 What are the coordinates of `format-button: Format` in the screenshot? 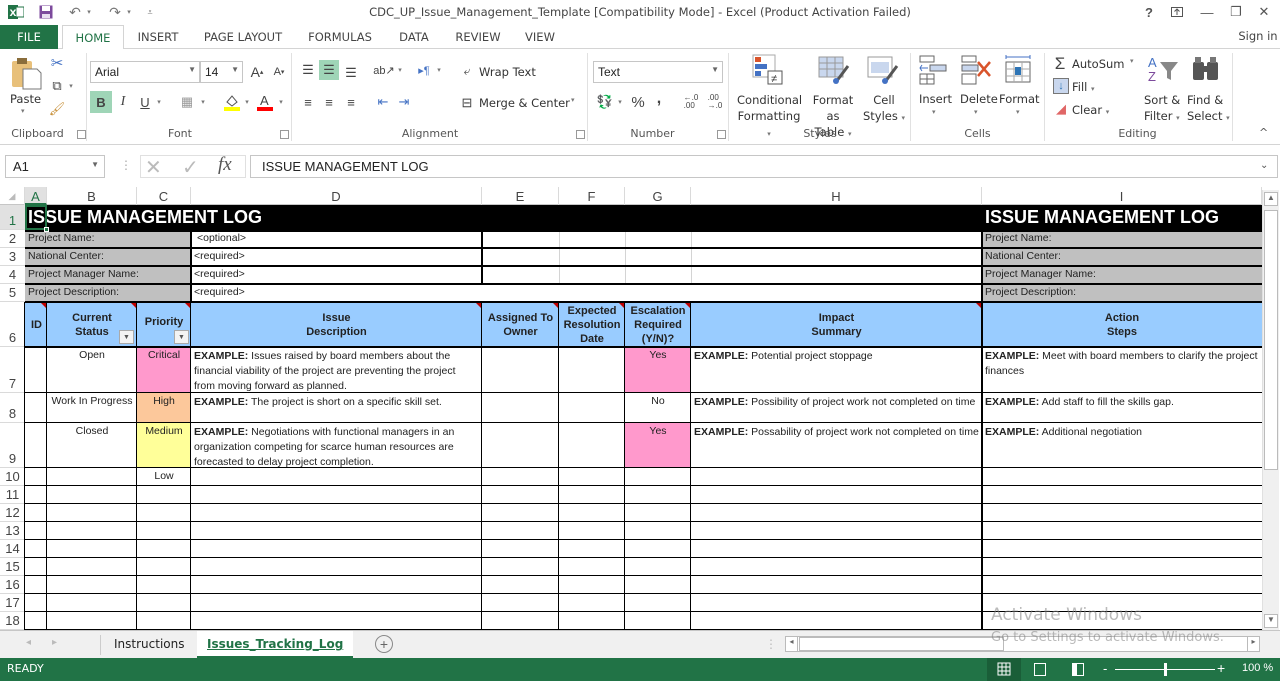 It's located at (1019, 99).